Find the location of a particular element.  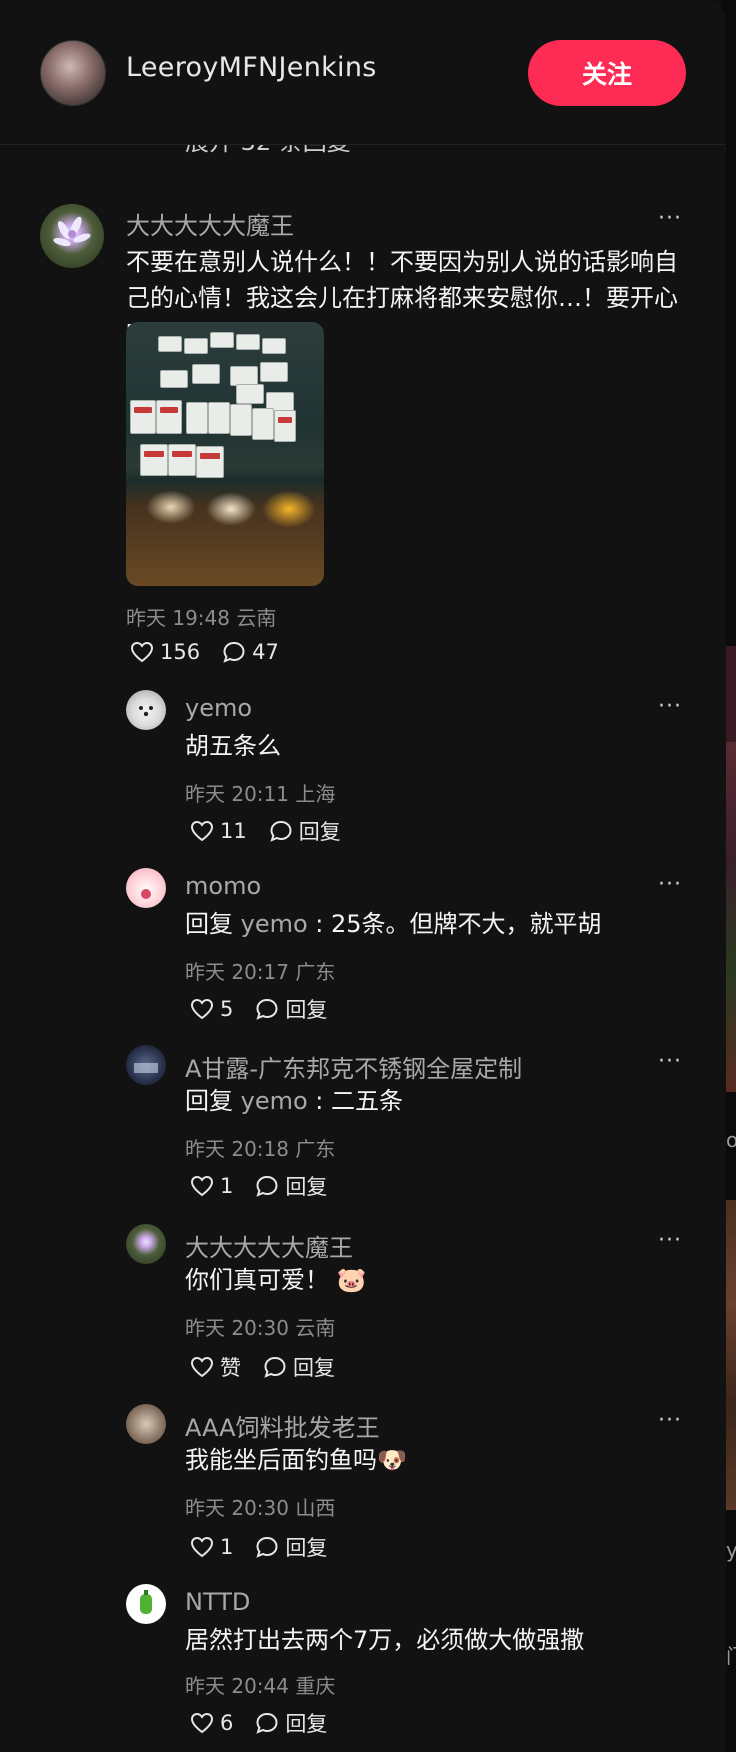

comment-timestamp: 昨天 20:44 重庆 is located at coordinates (260, 1686).